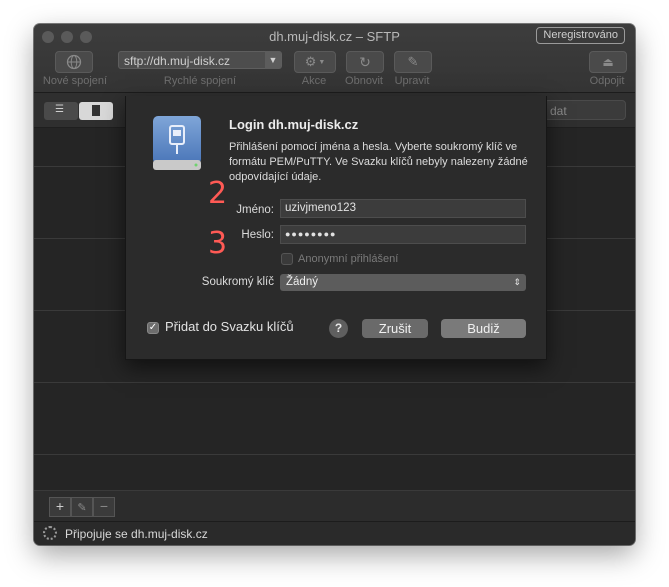 The height and width of the screenshot is (587, 669). I want to click on password-field: ●●●●●●●●, so click(403, 234).